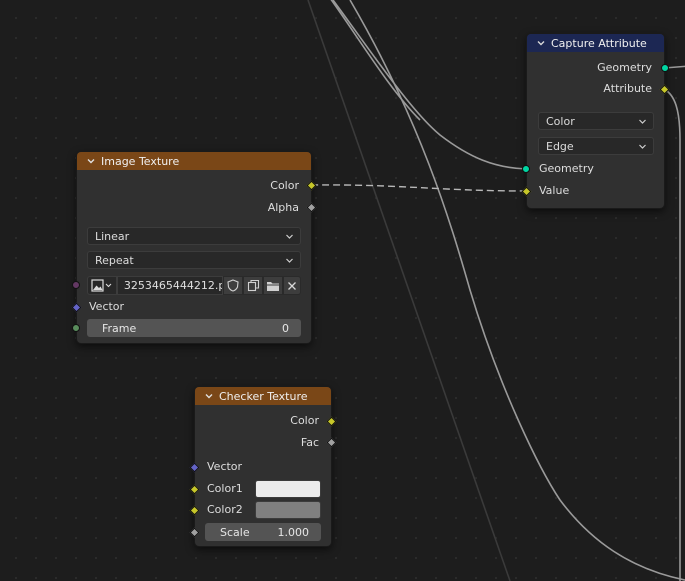 The width and height of the screenshot is (685, 581). Describe the element at coordinates (375, 60) in the screenshot. I see `link-curve` at that location.